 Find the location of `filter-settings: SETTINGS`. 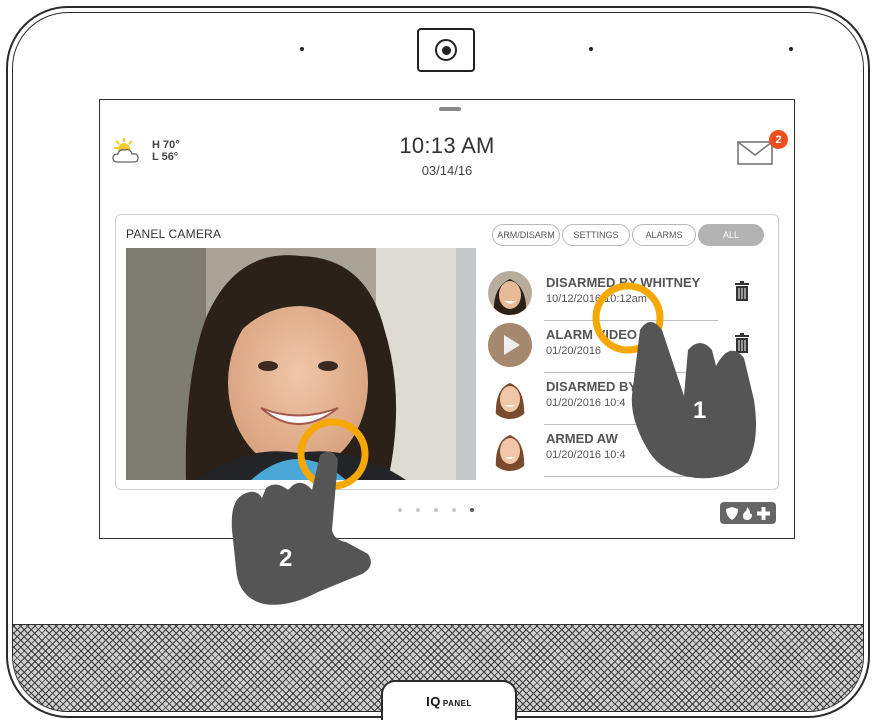

filter-settings: SETTINGS is located at coordinates (596, 235).